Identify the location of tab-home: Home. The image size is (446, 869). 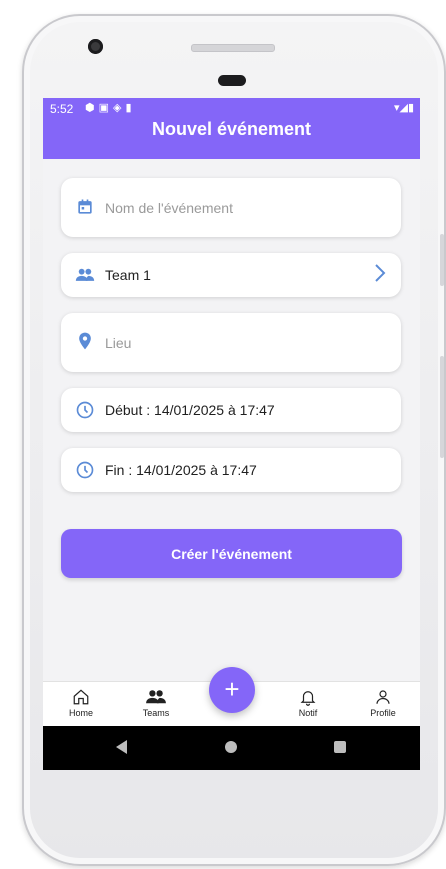
(81, 703).